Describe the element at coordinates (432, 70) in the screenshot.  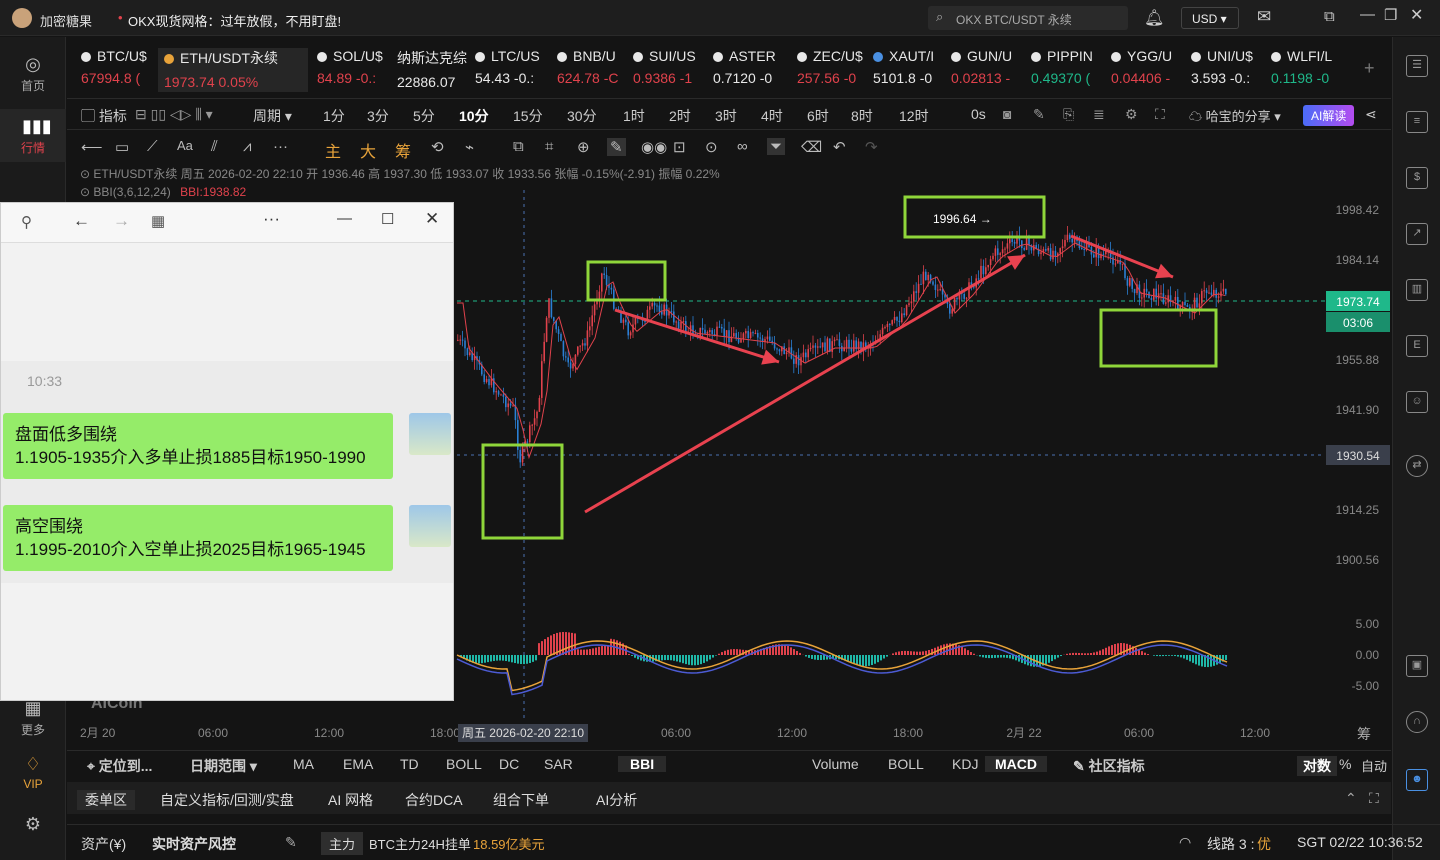
I see `ticker-item: 纳斯达克综: 22886.07` at that location.